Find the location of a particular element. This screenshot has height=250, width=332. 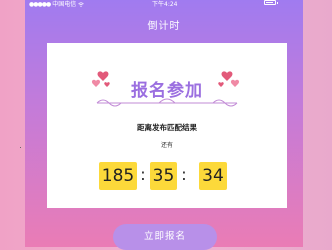

signal-icon: ●●●●● is located at coordinates (40, 4).